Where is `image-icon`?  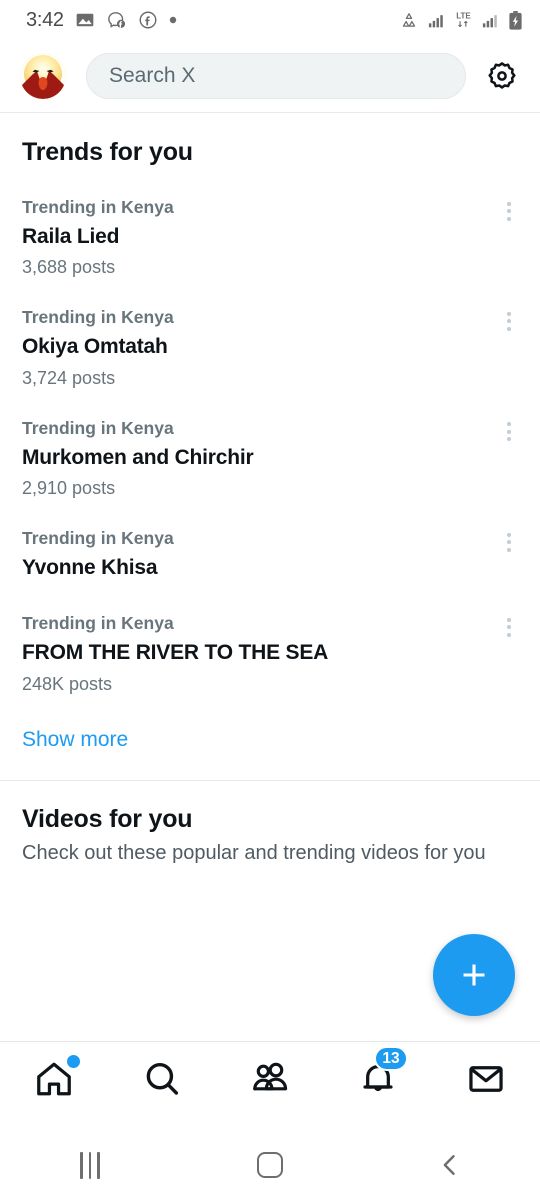 image-icon is located at coordinates (85, 20).